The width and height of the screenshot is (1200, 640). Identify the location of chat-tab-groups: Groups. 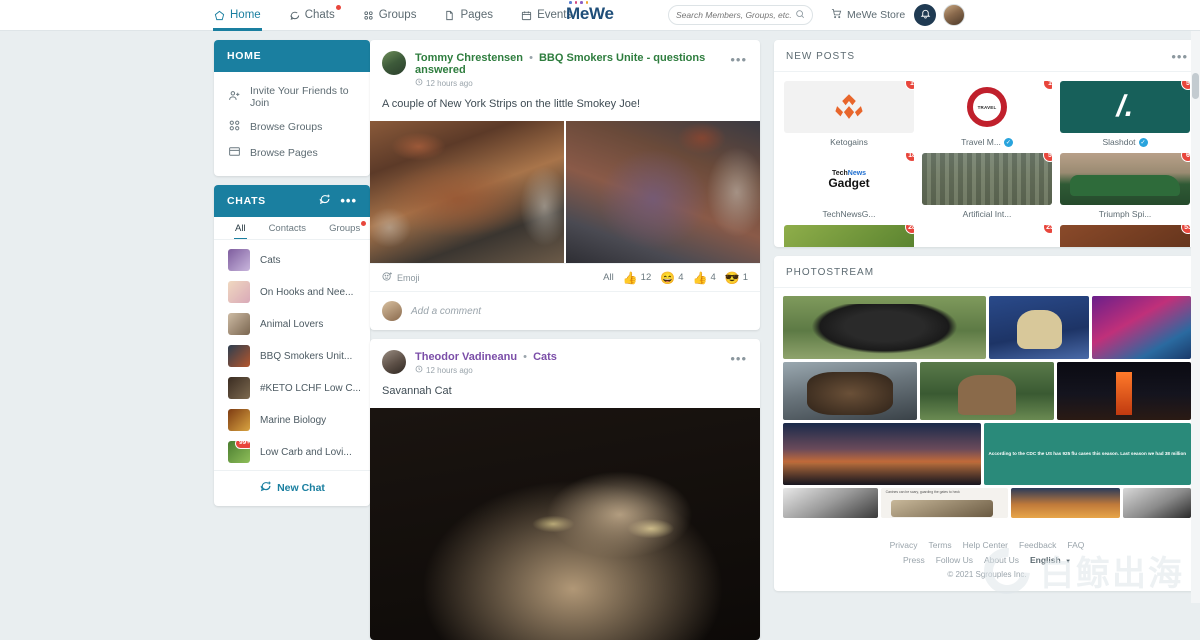
(348, 230).